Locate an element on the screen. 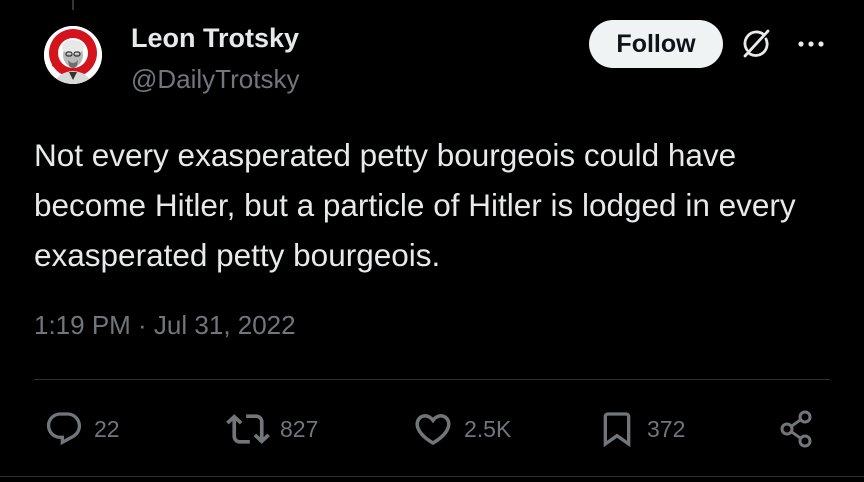 The width and height of the screenshot is (864, 482). timestamp: 1:19 PM · Jul 31, 2022 is located at coordinates (165, 325).